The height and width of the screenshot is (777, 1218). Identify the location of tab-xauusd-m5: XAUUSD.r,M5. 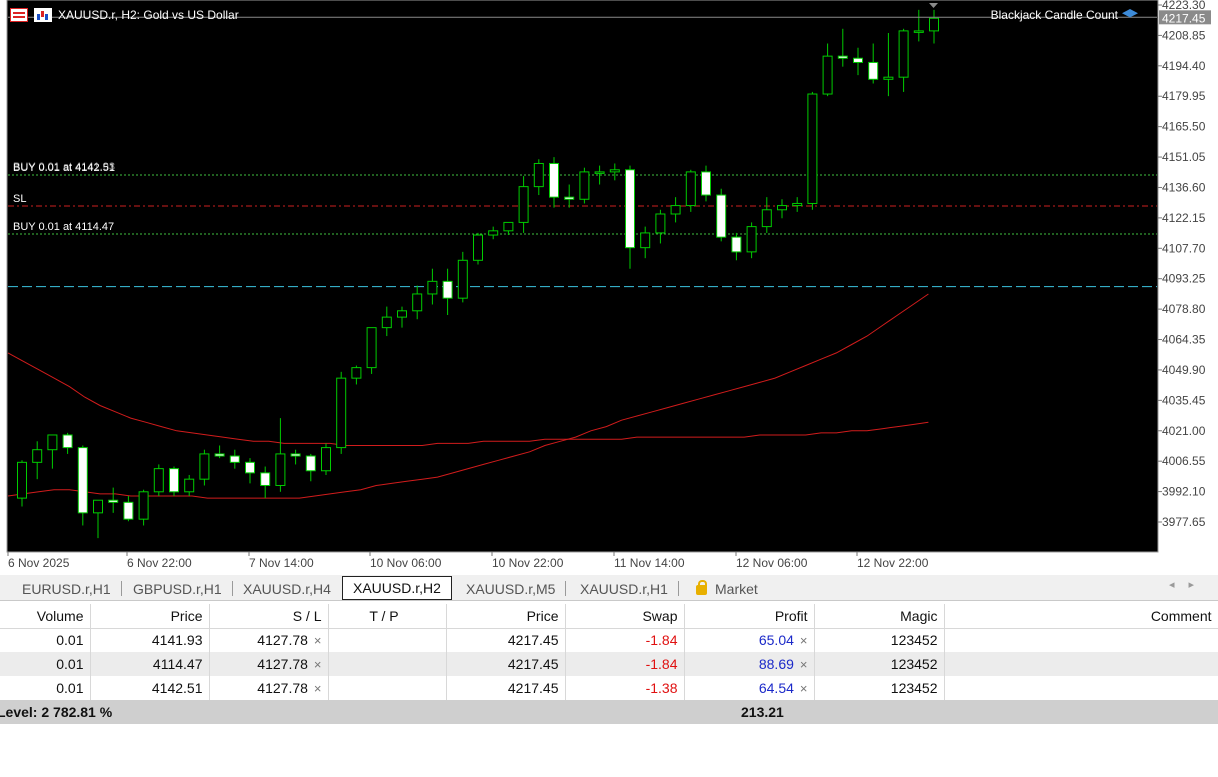
(511, 589).